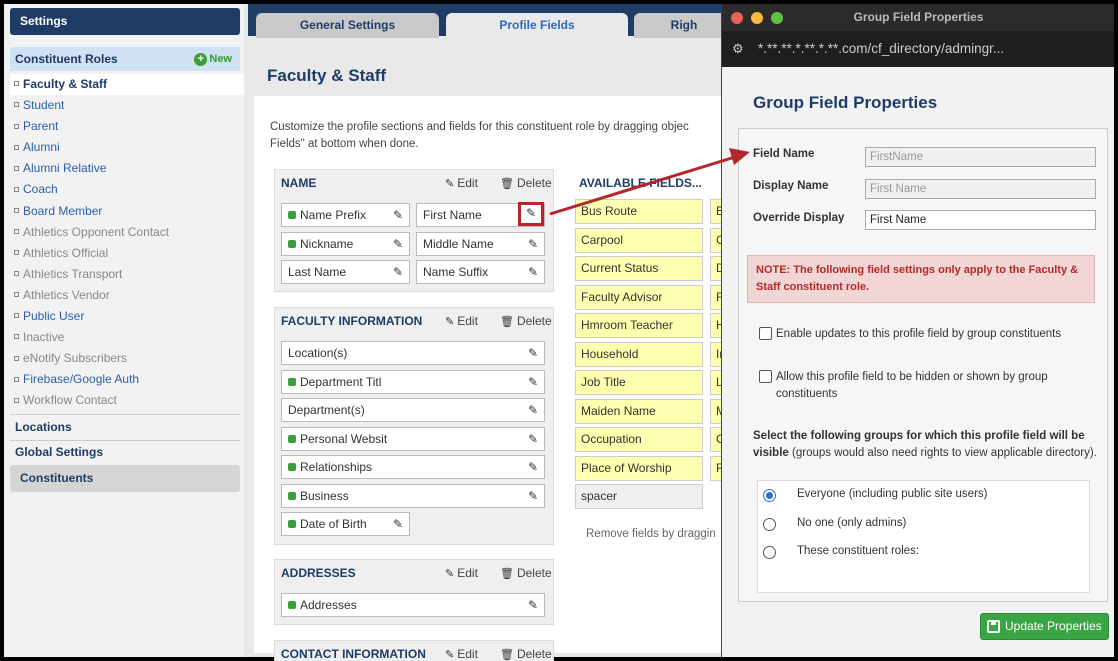 The height and width of the screenshot is (661, 1118). Describe the element at coordinates (127, 189) in the screenshot. I see `role-item: Coach` at that location.